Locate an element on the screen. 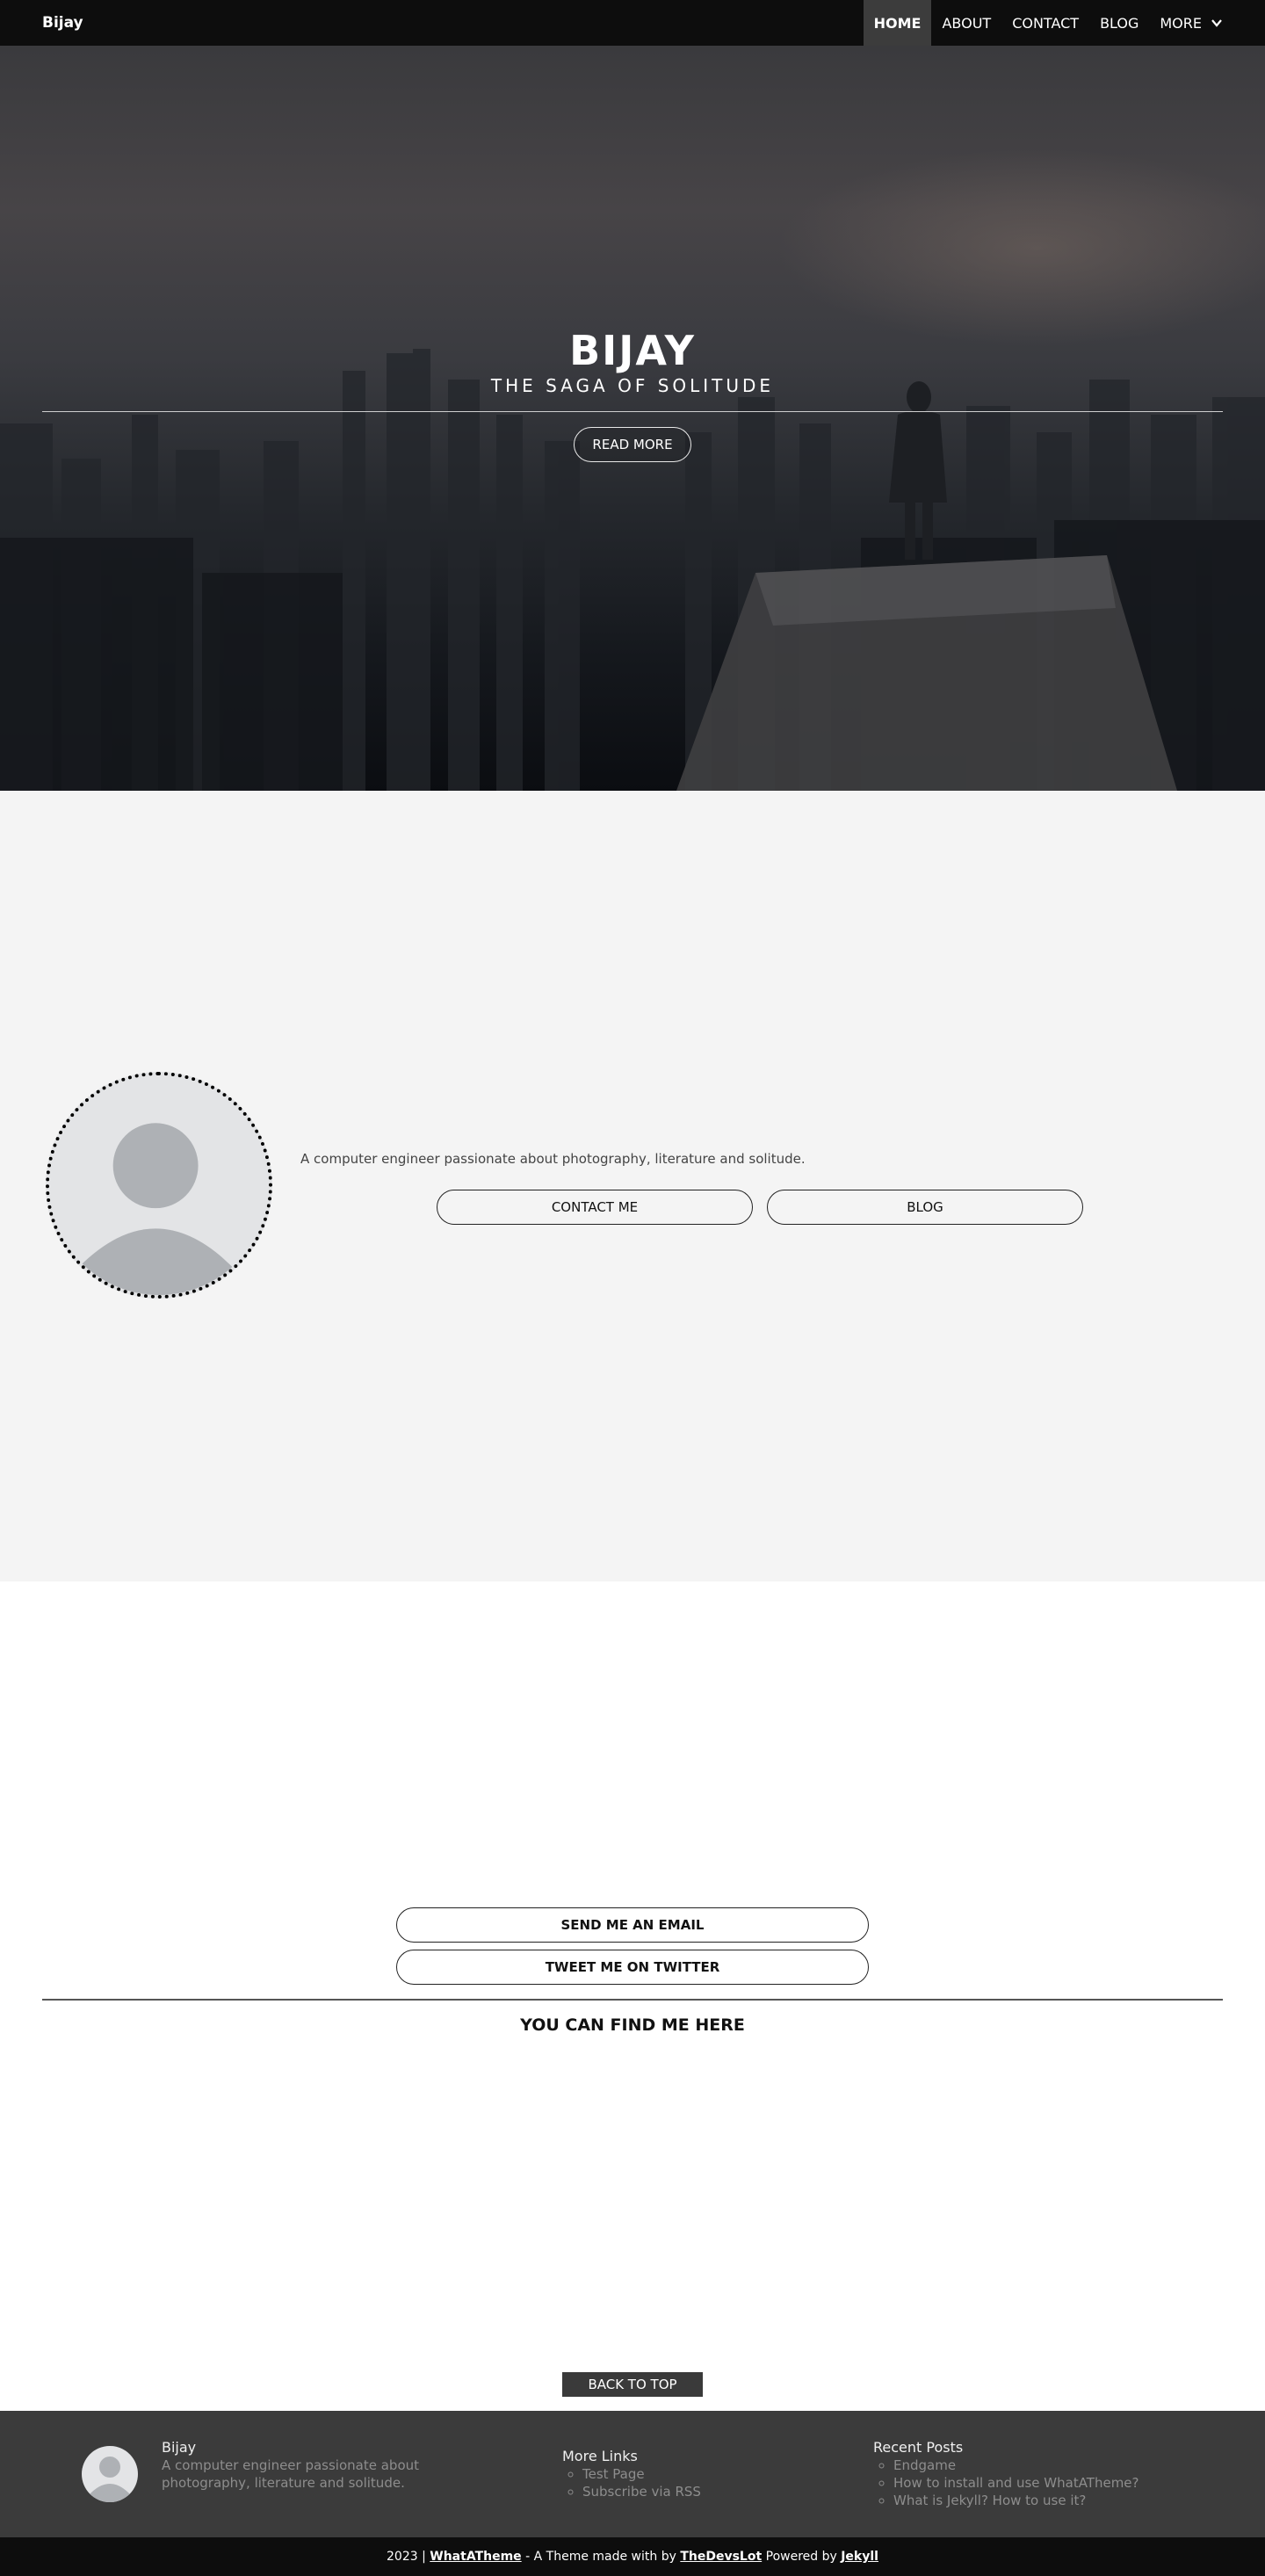 The image size is (1265, 2576). tweet-twitter-button: TWEET ME ON TWITTER is located at coordinates (632, 1967).